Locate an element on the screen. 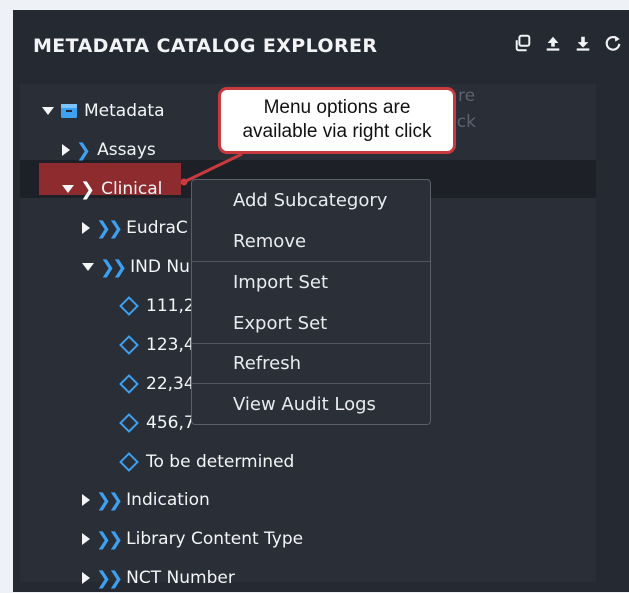 Image resolution: width=629 pixels, height=593 pixels. tree-node-clinical: ❯ Clinical is located at coordinates (112, 189).